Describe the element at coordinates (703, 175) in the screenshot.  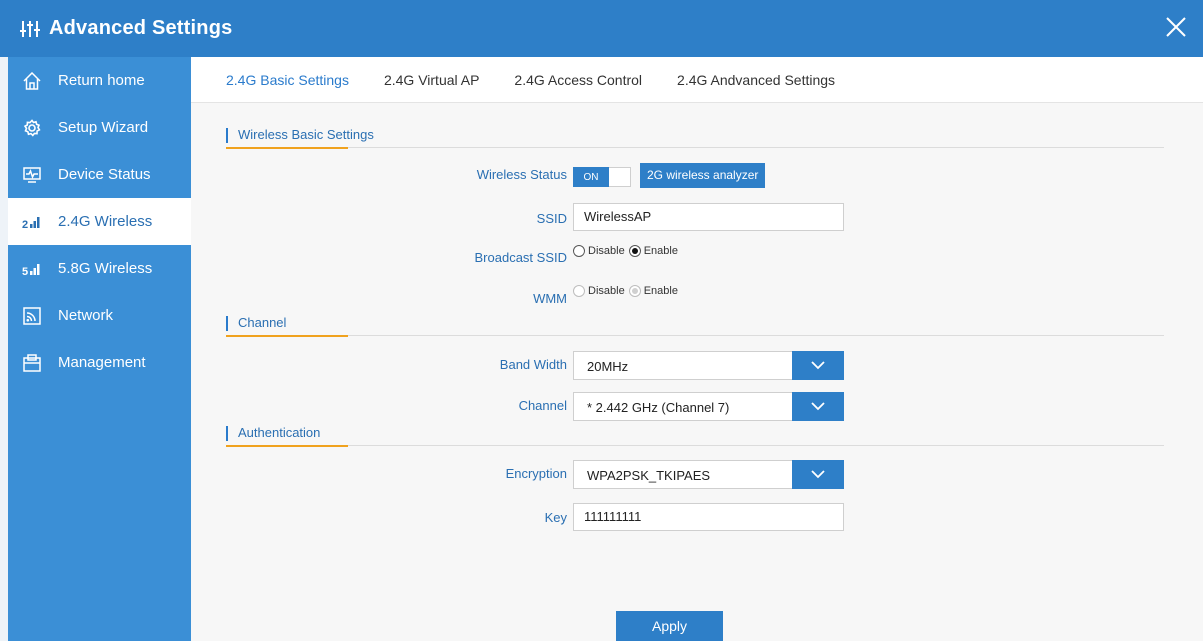
I see `wireless-analyzer-button: 2G wireless analyzer` at that location.